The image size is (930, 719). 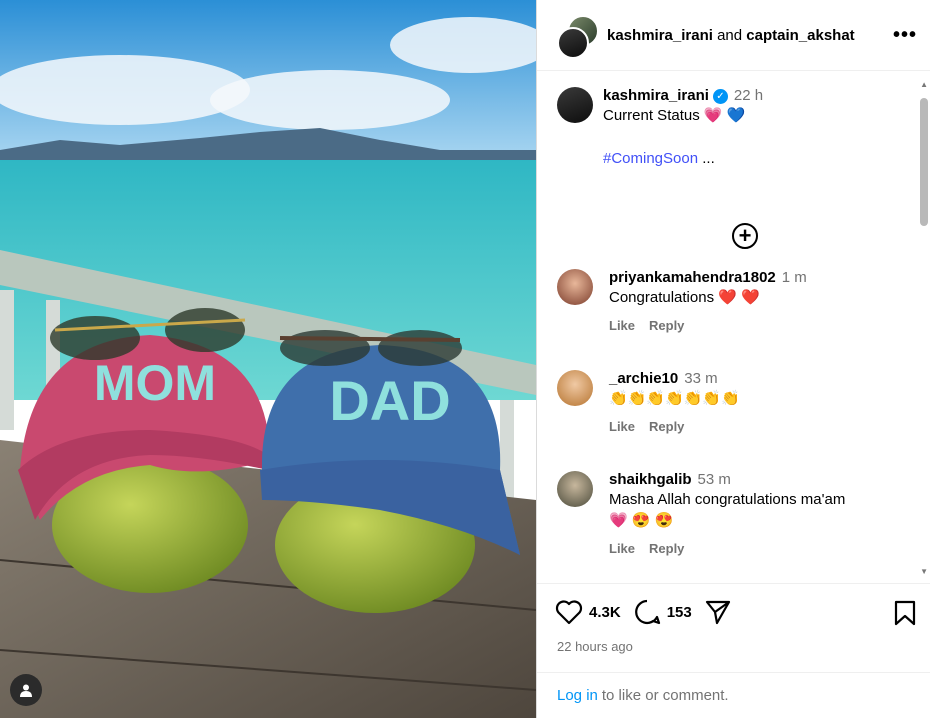 What do you see at coordinates (656, 95) in the screenshot?
I see `caption-username: kashmira_irani` at bounding box center [656, 95].